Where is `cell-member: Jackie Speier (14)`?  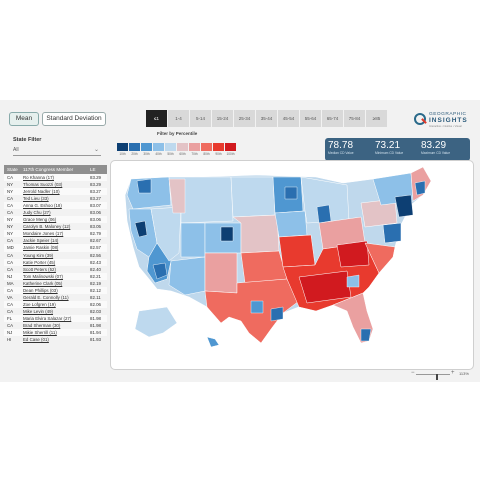
cell-member: Jackie Speier (14) is located at coordinates (40, 240).